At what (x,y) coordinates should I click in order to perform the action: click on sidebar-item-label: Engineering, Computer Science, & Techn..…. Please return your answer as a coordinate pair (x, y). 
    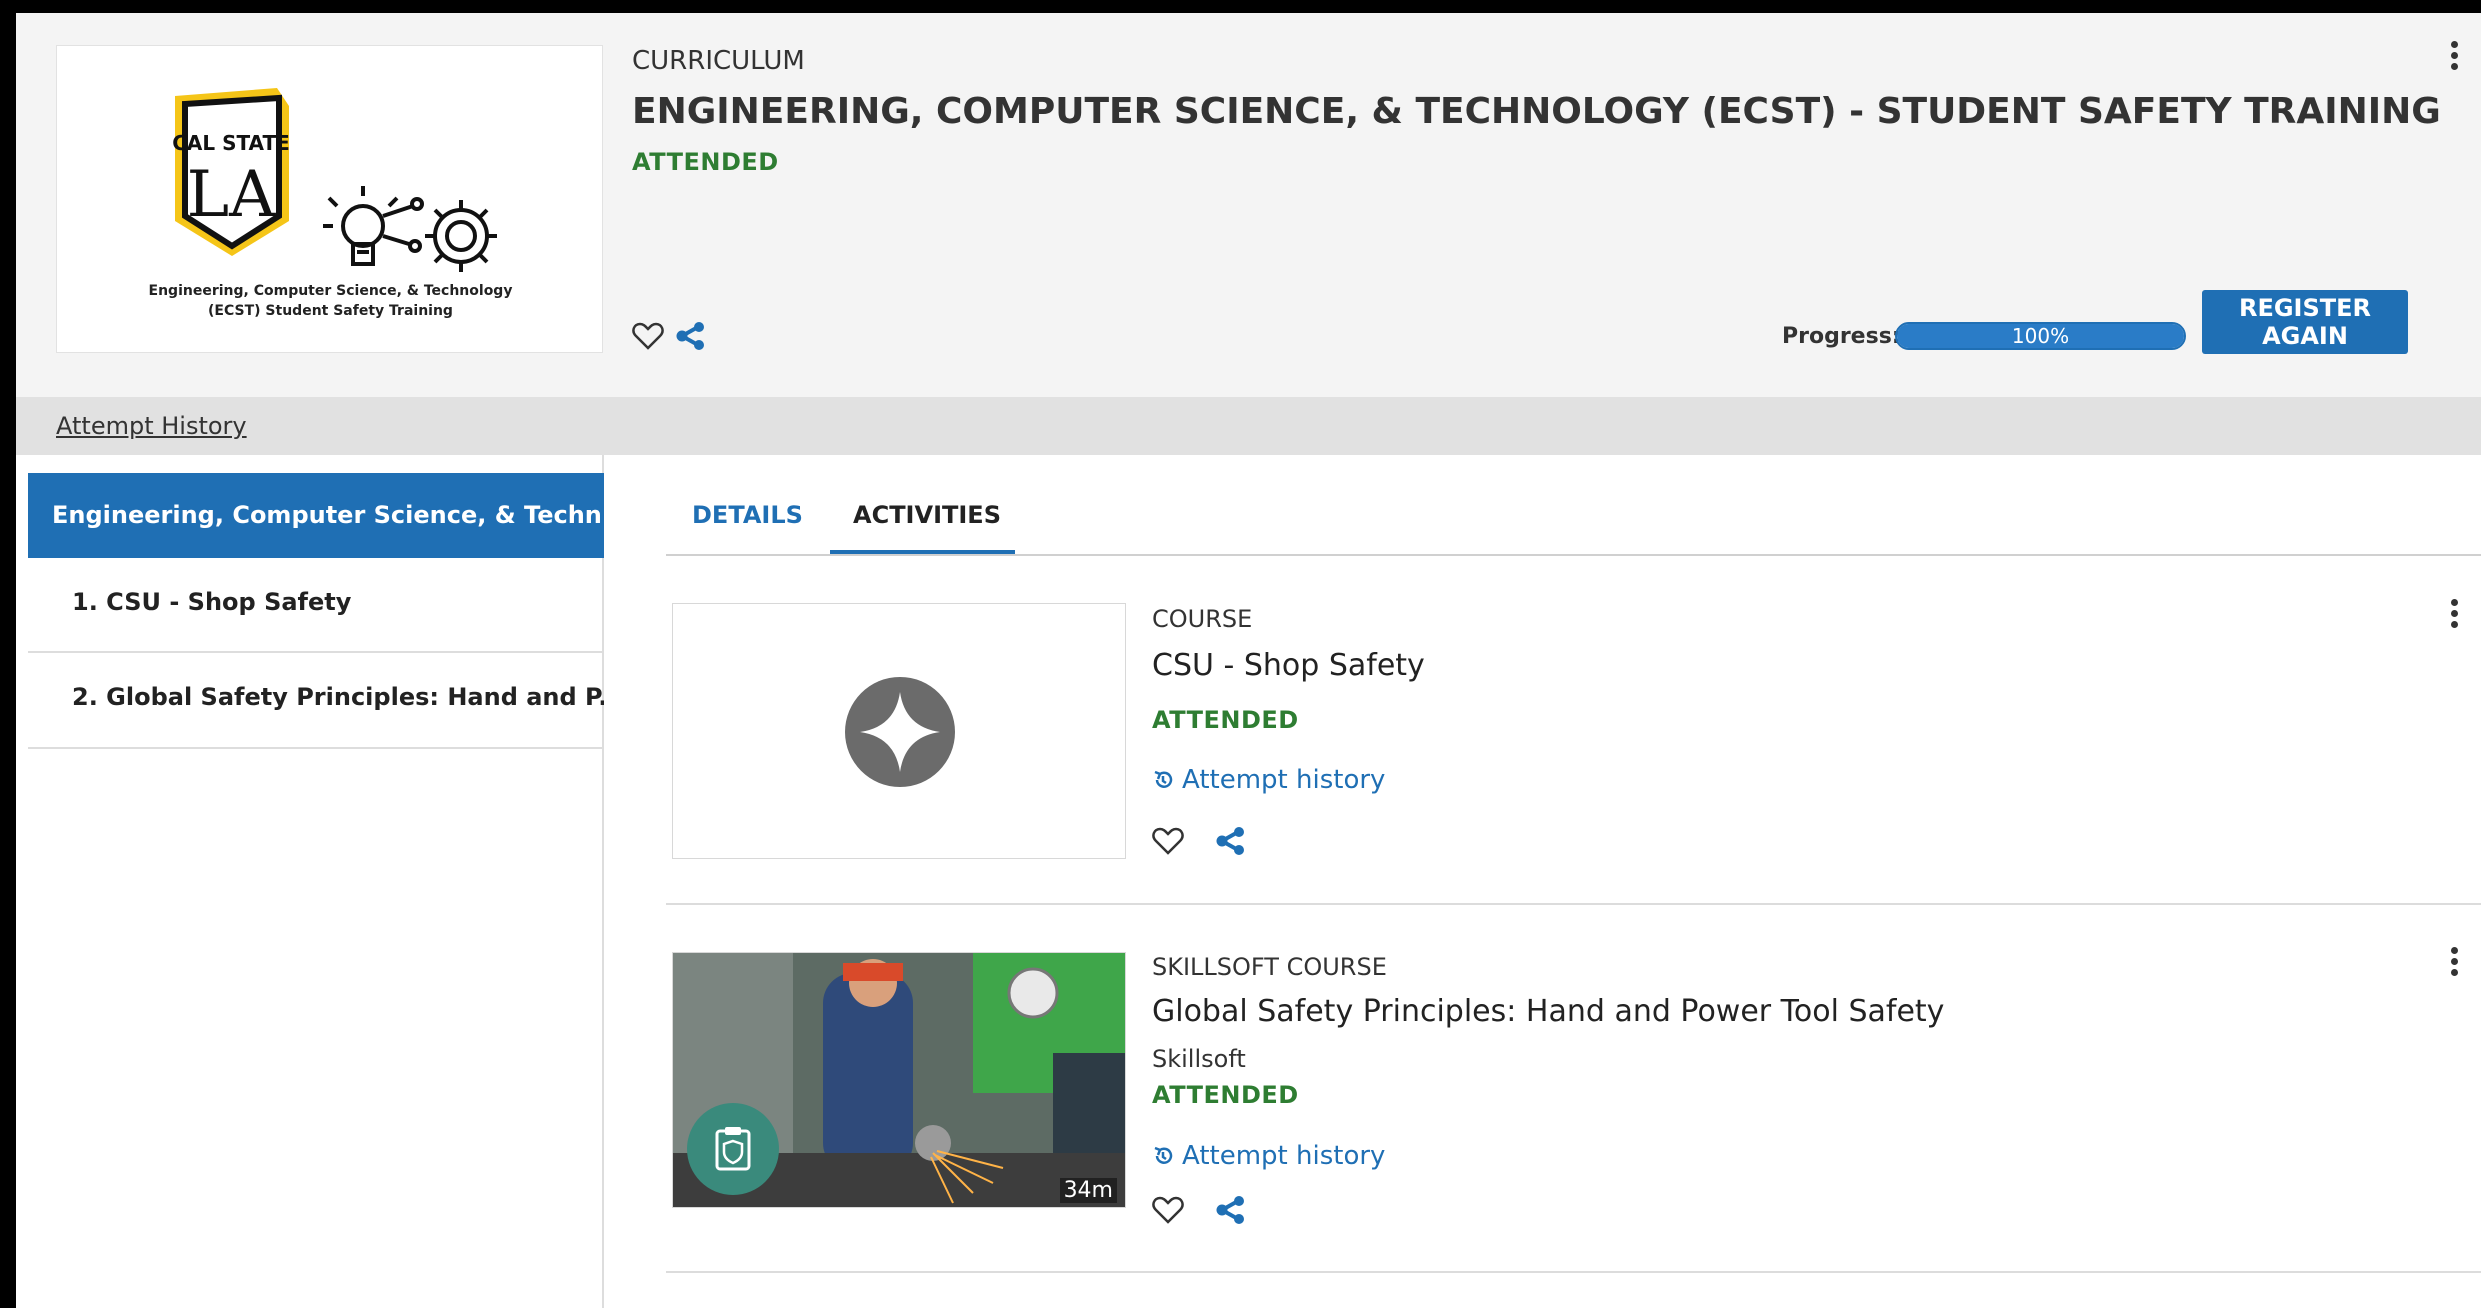
    Looking at the image, I should click on (328, 515).